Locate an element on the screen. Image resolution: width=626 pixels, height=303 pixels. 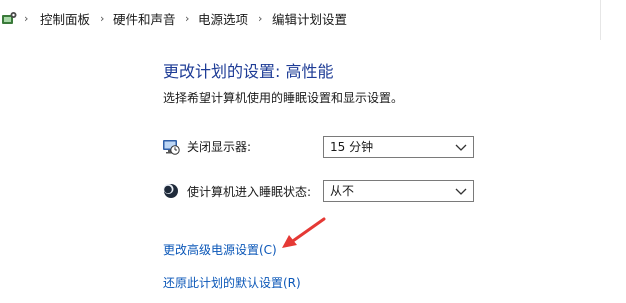
breadcrumb-edit-plan-settings: 编辑计划设置 is located at coordinates (309, 20).